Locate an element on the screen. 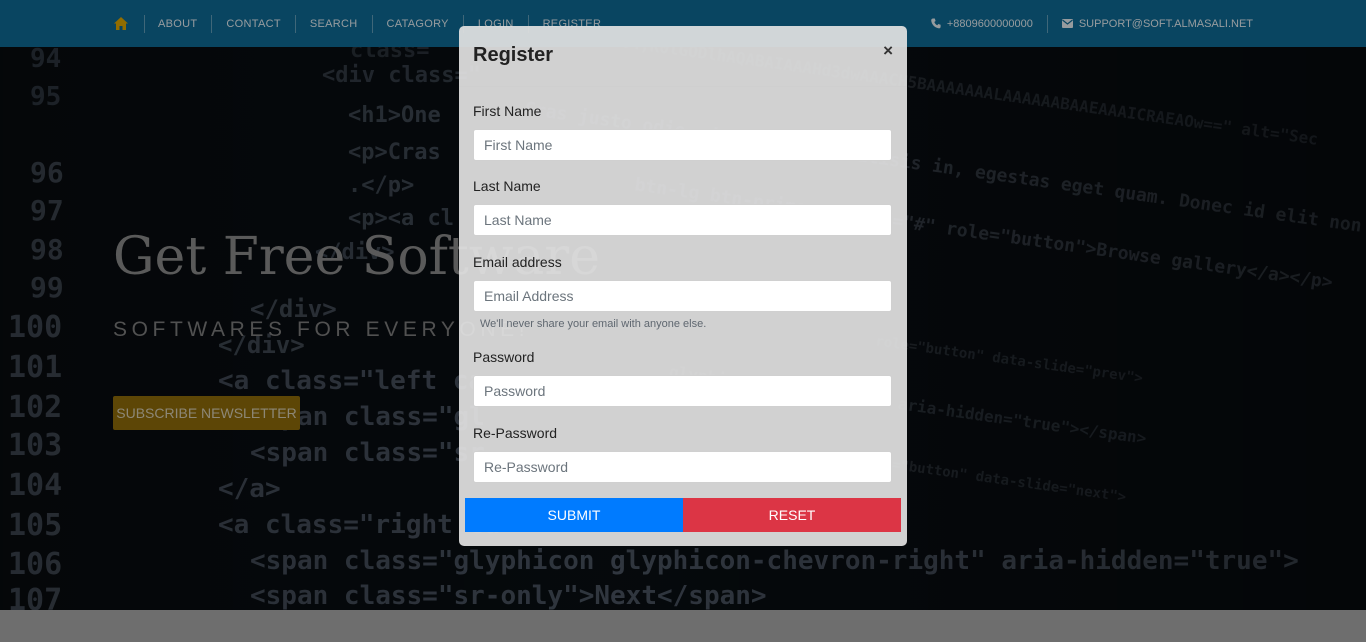 The height and width of the screenshot is (642, 1366). submit-button: SUBMIT is located at coordinates (574, 515).